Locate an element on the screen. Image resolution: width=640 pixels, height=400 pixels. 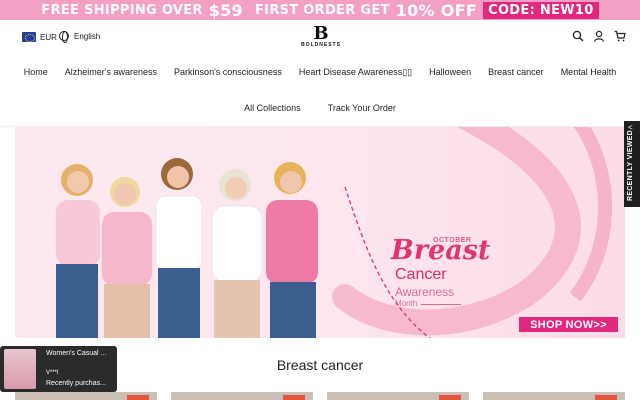
language-selector: English is located at coordinates (80, 37).